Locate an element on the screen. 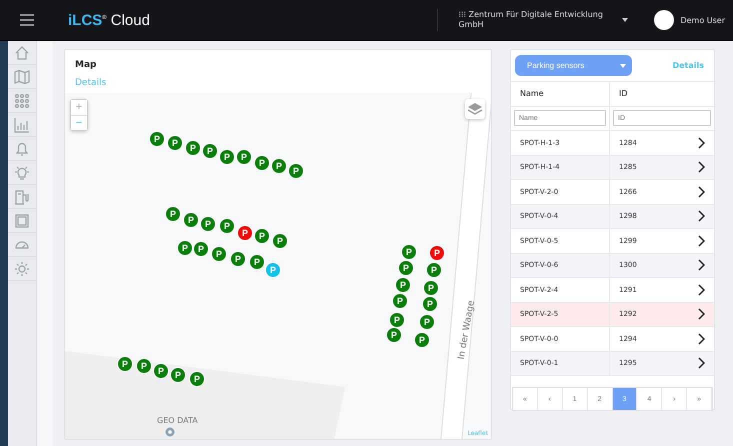  charging-station-icon is located at coordinates (22, 196).